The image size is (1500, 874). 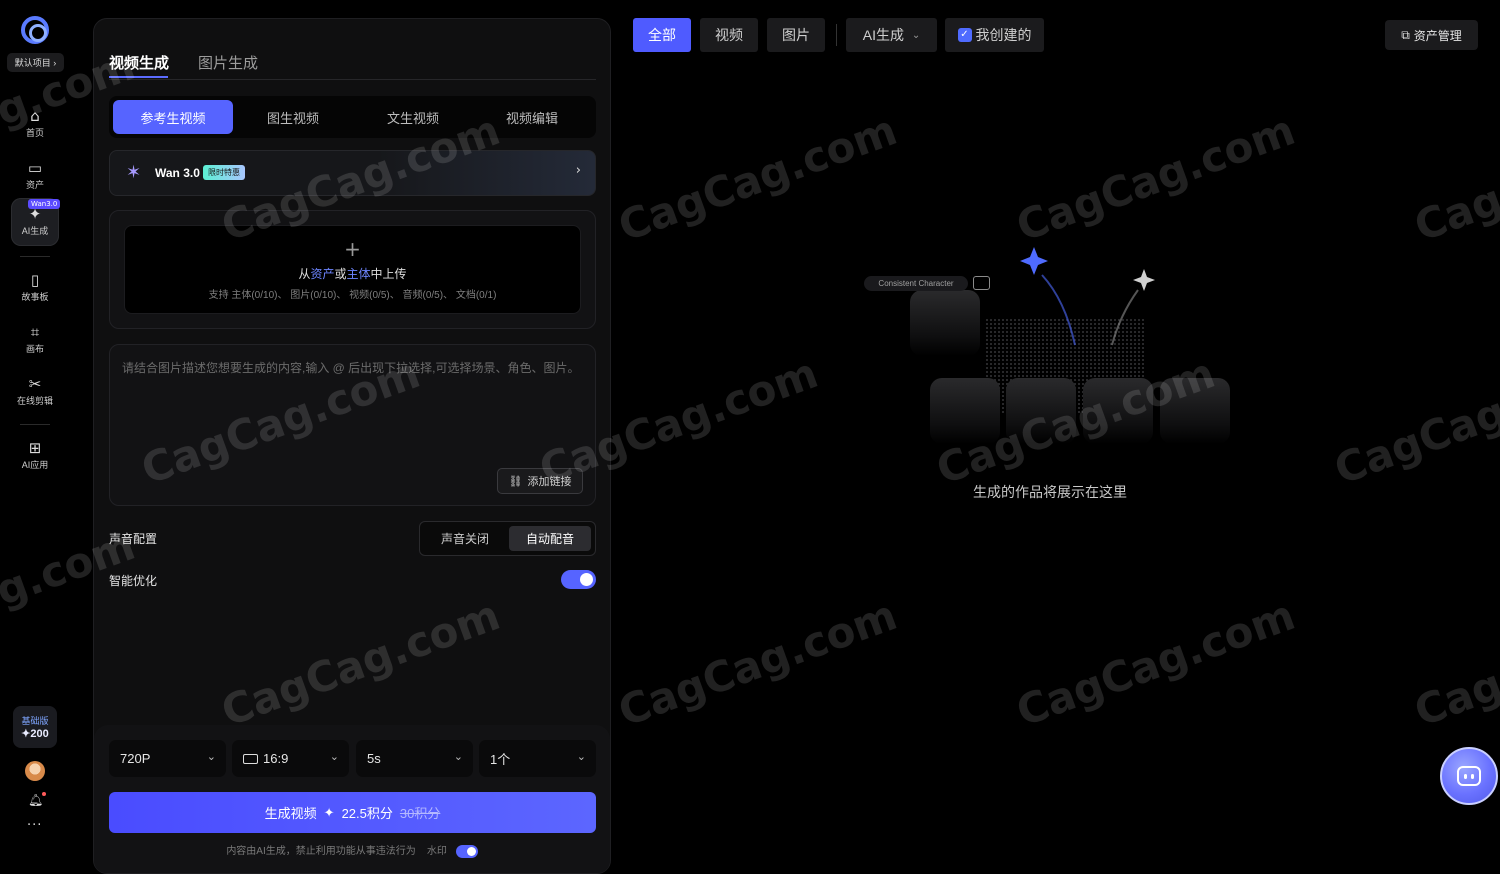 What do you see at coordinates (35, 62) in the screenshot?
I see `project-selector: 默认项目 ›` at bounding box center [35, 62].